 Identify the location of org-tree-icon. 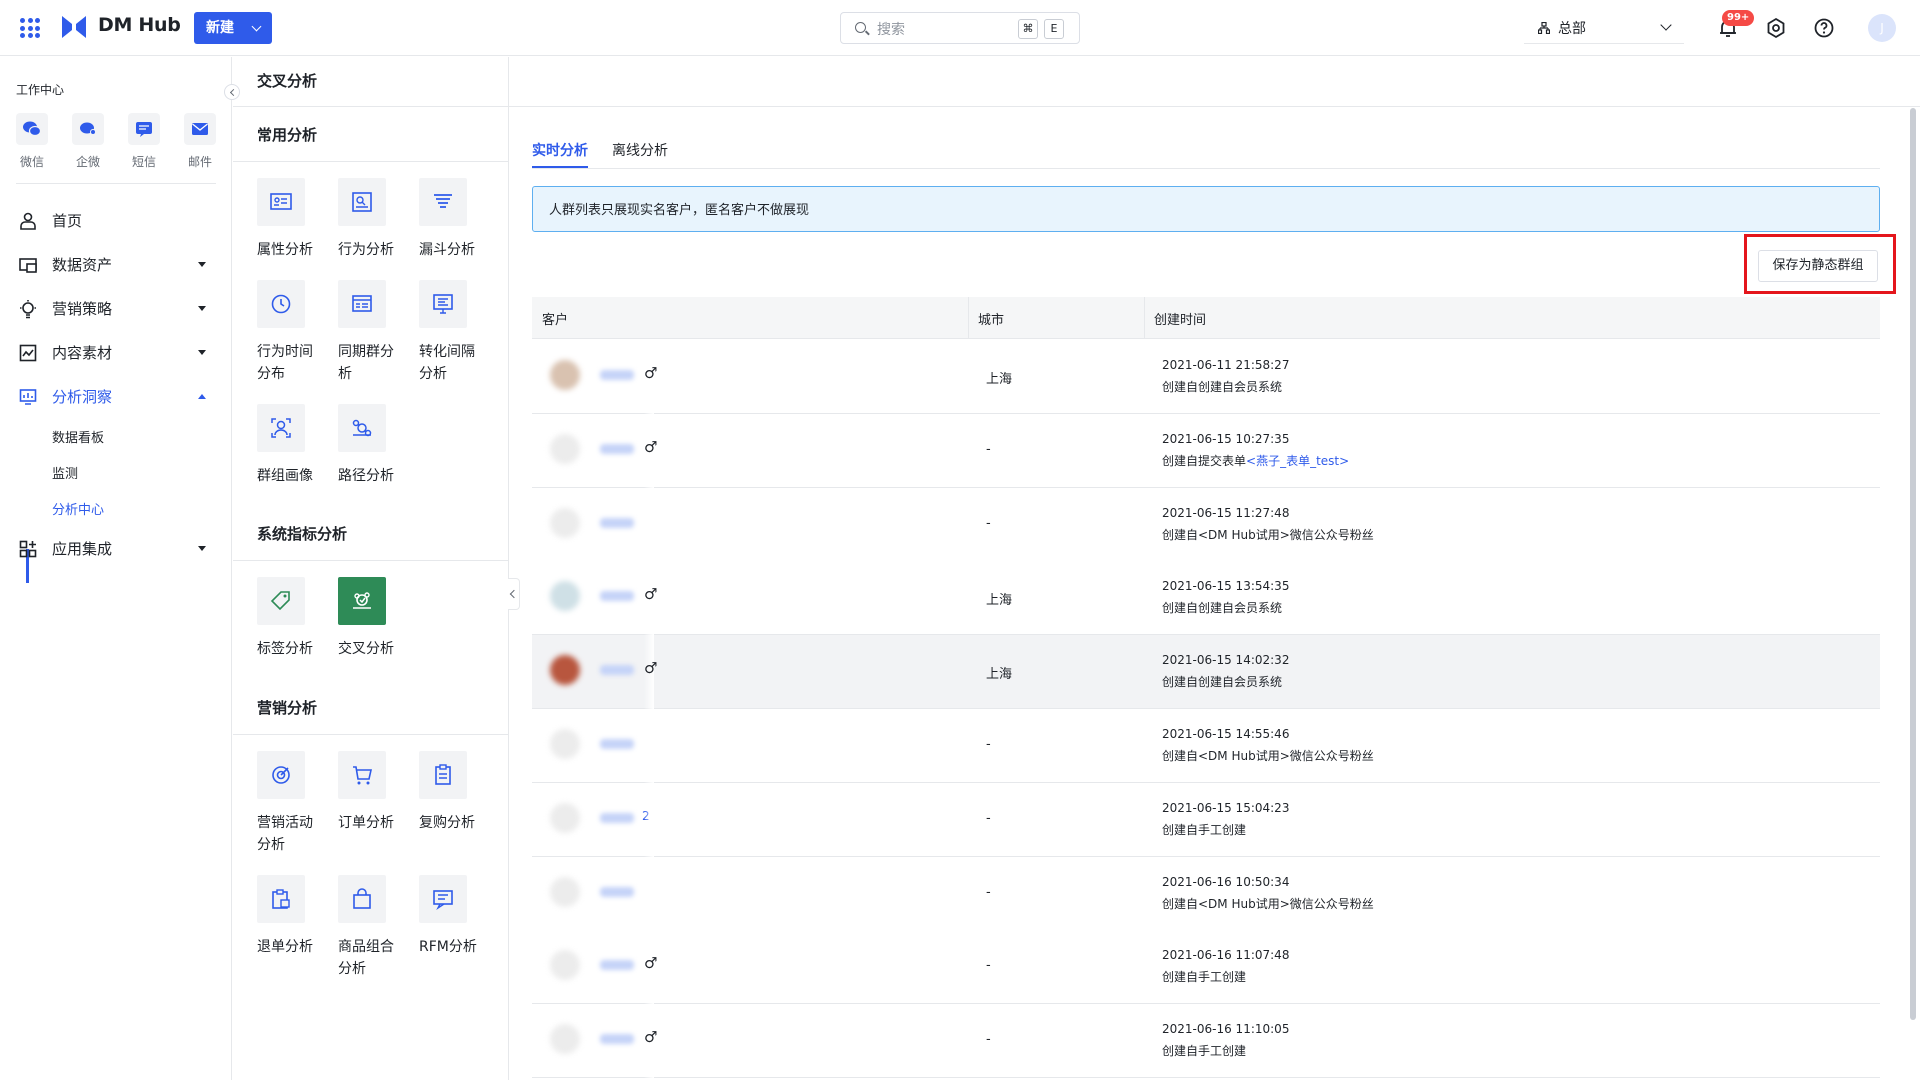
(1544, 28).